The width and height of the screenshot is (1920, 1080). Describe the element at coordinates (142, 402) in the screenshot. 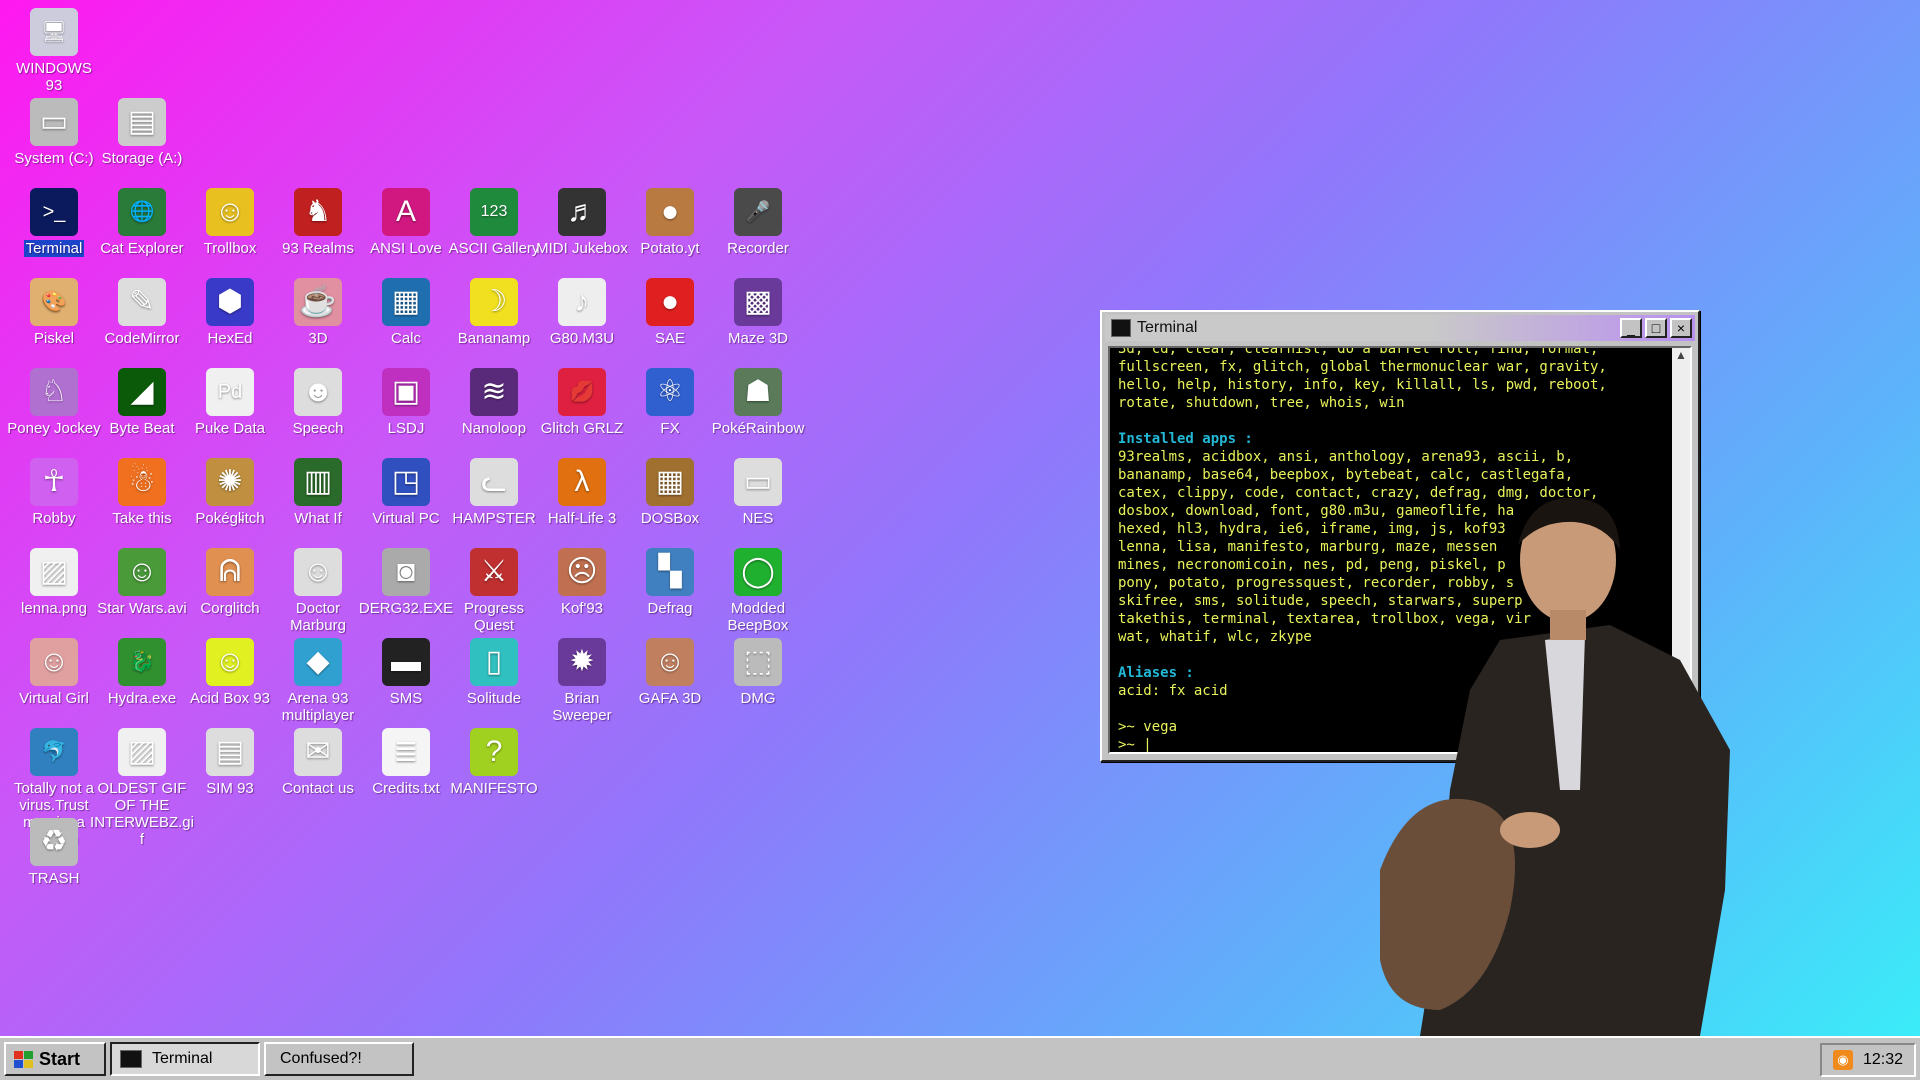

I see `desktop-icon-byte-beat: ◢ Byte Beat` at that location.